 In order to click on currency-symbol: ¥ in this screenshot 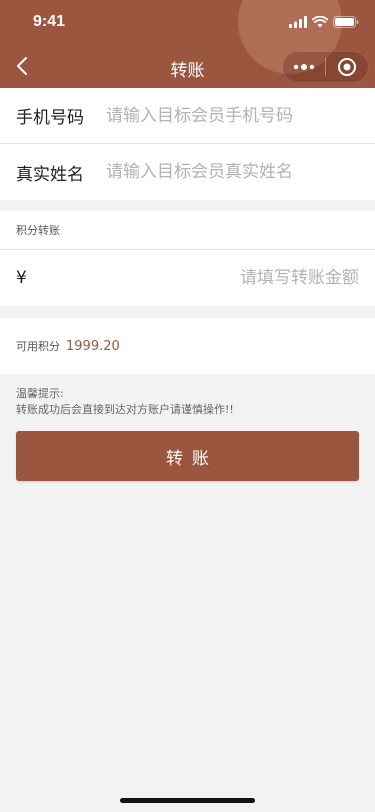, I will do `click(21, 278)`.